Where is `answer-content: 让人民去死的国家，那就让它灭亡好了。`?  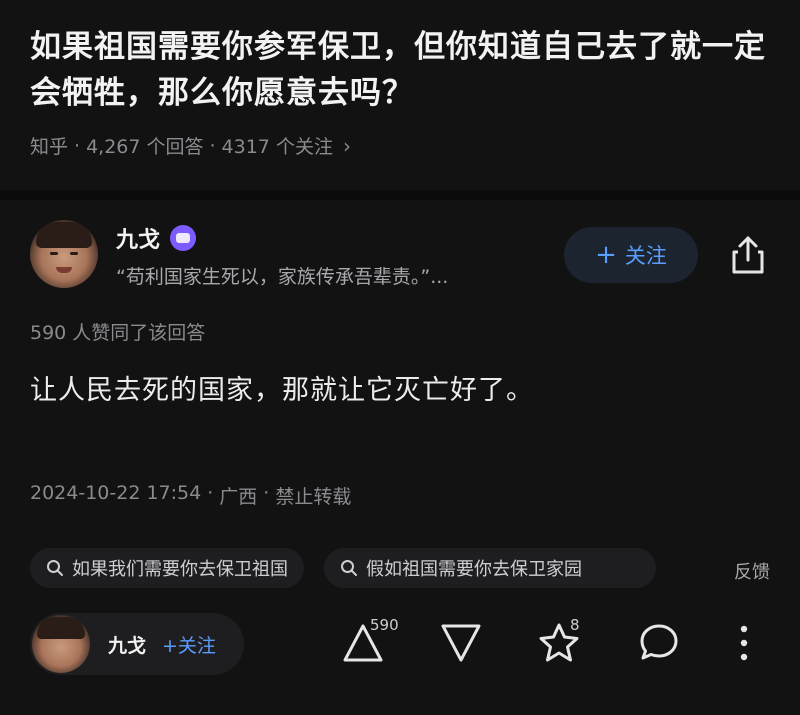
answer-content: 让人民去死的国家，那就让它灭亡好了。 is located at coordinates (282, 390).